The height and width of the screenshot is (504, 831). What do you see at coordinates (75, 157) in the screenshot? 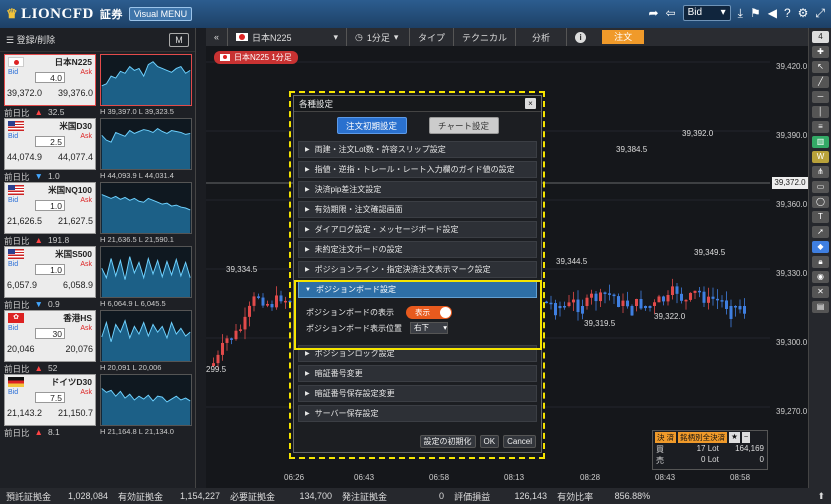
I see `ask-price: 44,077.4` at bounding box center [75, 157].